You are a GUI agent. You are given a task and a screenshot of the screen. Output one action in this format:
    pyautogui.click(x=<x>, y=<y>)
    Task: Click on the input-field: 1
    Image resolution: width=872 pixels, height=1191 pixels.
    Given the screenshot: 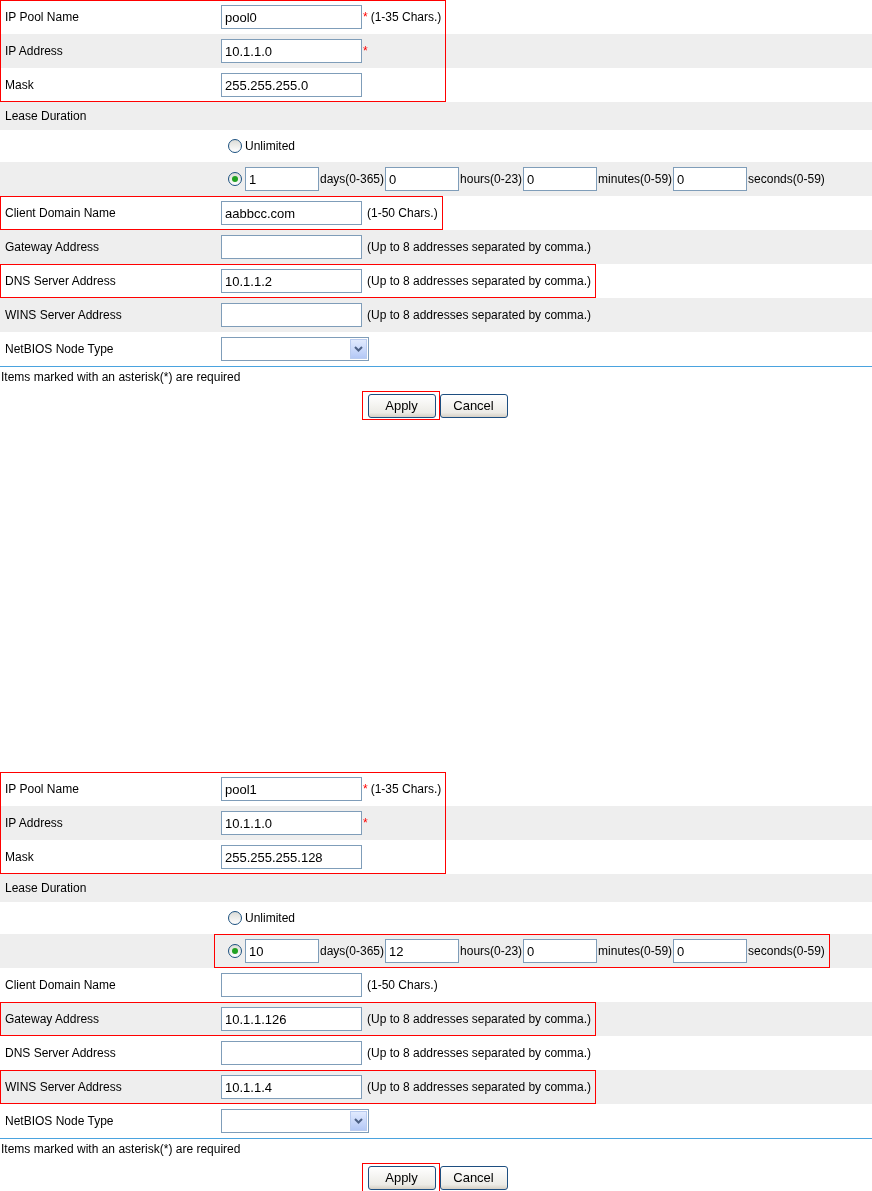 What is the action you would take?
    pyautogui.click(x=282, y=179)
    